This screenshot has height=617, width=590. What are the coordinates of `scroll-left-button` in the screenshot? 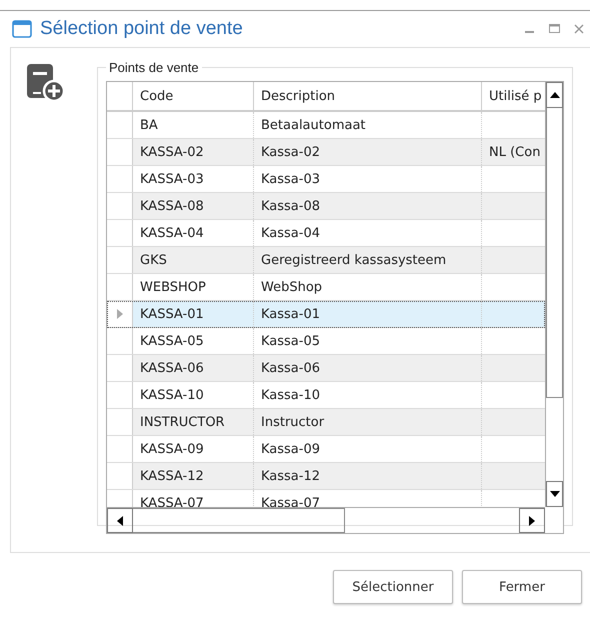 It's located at (120, 520).